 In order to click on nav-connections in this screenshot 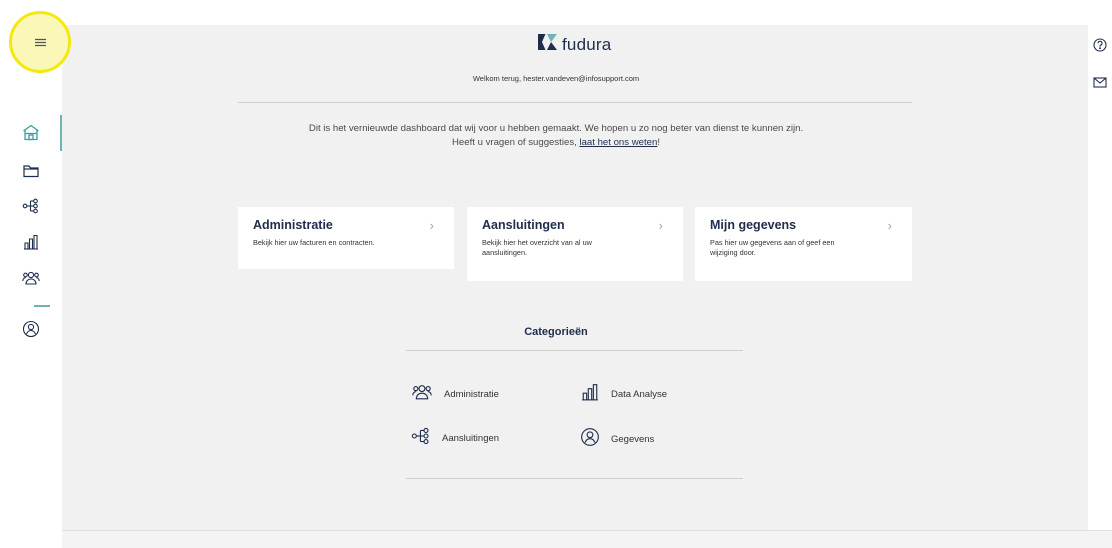, I will do `click(31, 208)`.